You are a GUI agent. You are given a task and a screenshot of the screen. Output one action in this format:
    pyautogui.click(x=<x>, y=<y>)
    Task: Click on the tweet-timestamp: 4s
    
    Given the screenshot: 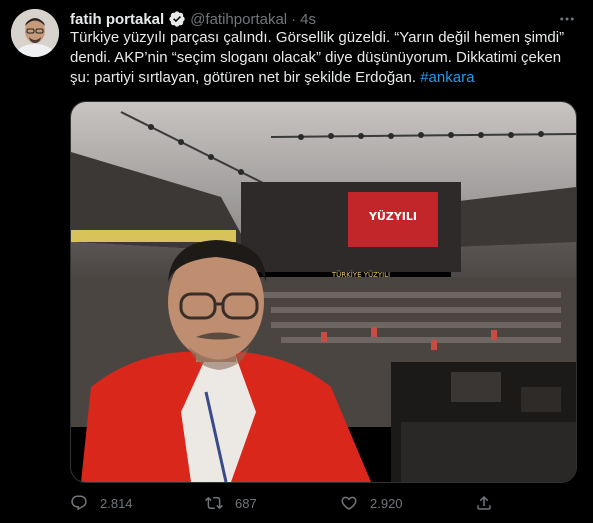 What is the action you would take?
    pyautogui.click(x=308, y=19)
    